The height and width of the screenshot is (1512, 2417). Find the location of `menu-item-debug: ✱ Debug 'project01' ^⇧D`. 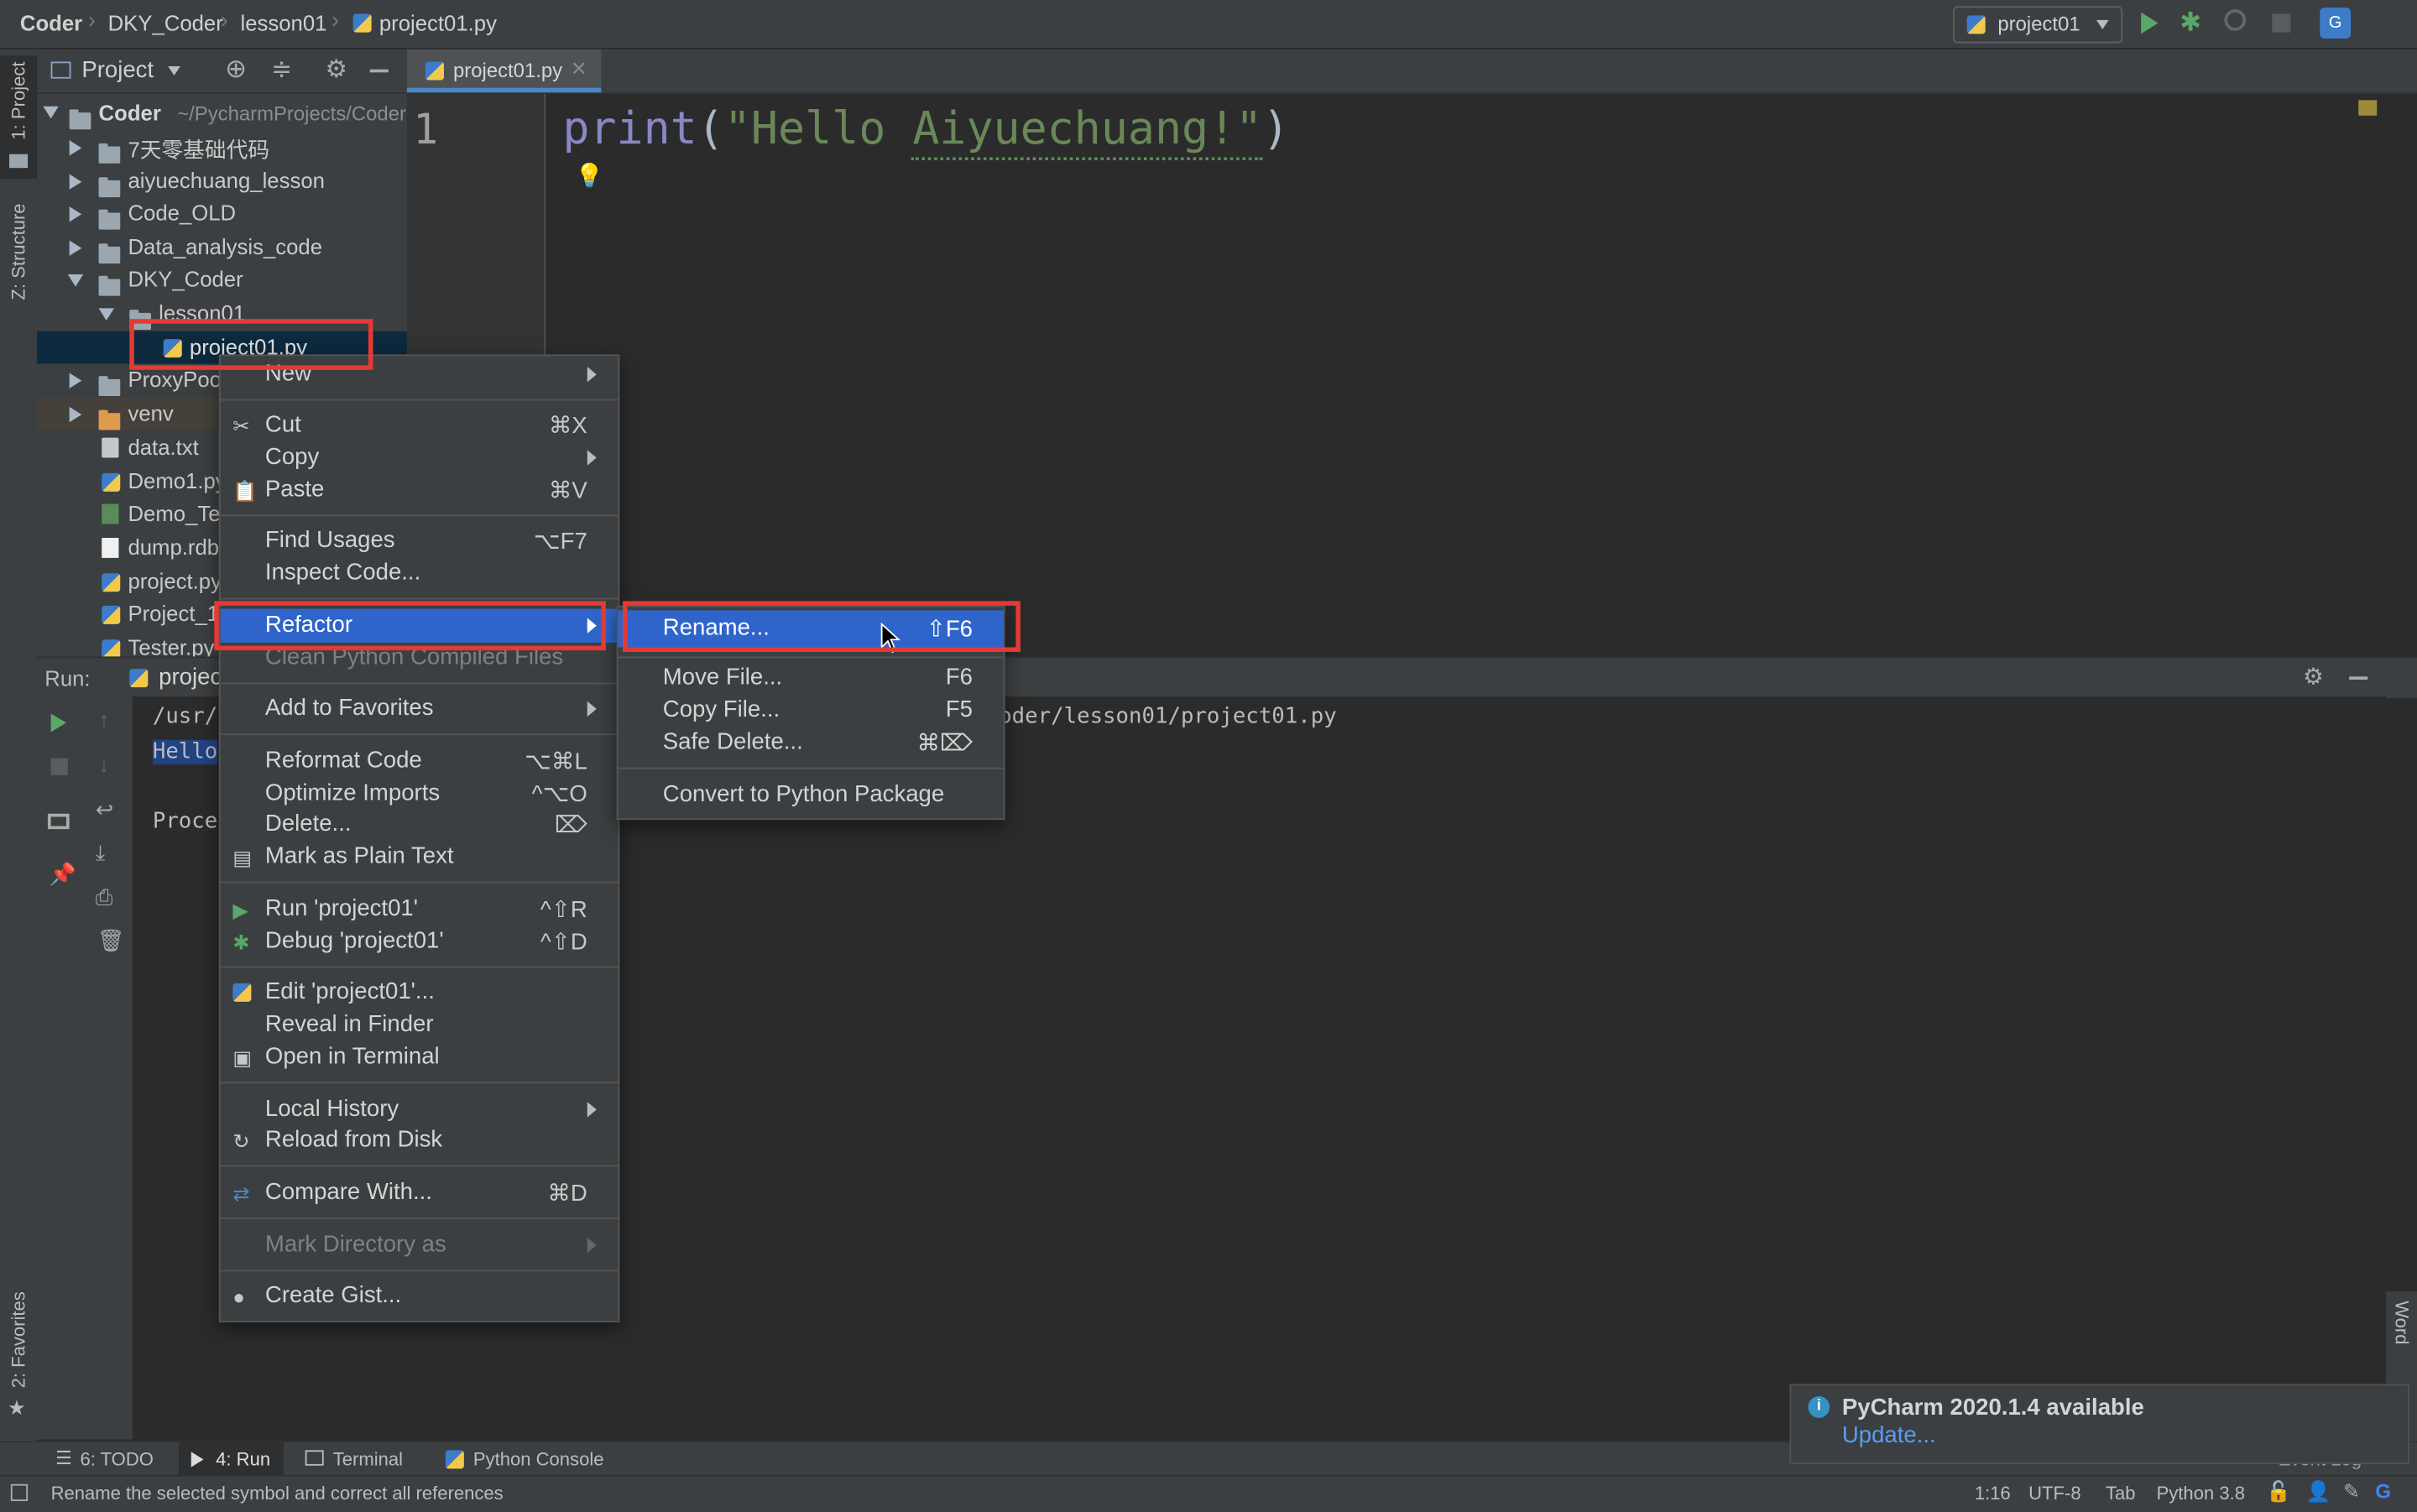

menu-item-debug: ✱ Debug 'project01' ^⇧D is located at coordinates (420, 941).